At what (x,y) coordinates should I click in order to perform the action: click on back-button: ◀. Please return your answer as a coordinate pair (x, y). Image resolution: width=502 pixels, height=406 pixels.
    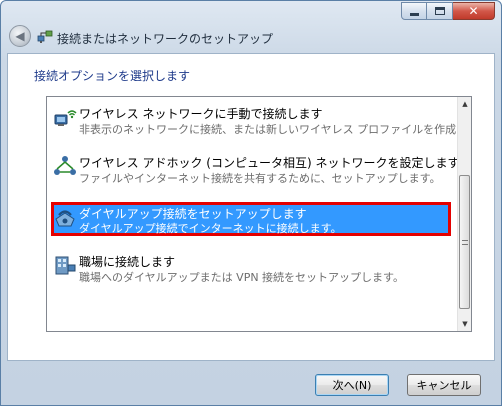
    Looking at the image, I should click on (20, 36).